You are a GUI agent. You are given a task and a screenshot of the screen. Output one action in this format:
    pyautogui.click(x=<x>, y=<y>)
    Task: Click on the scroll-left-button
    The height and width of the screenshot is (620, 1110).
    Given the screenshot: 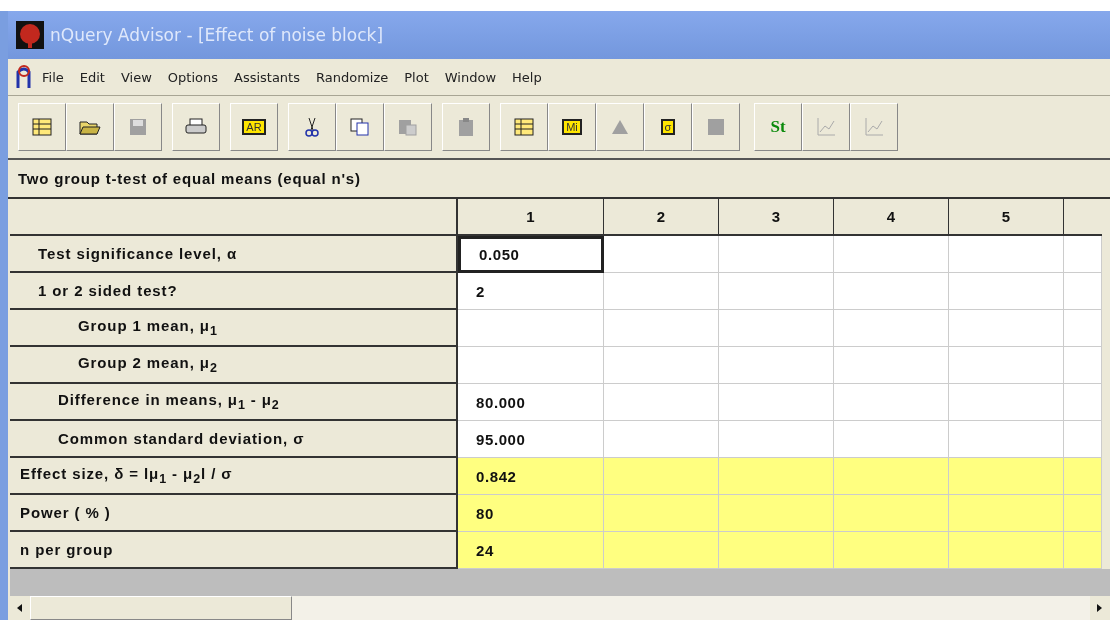 What is the action you would take?
    pyautogui.click(x=20, y=608)
    